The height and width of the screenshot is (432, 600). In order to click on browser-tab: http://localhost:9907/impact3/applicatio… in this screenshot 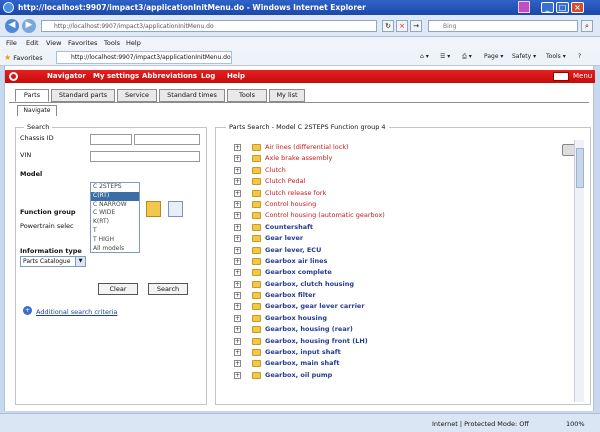, I will do `click(144, 57)`.